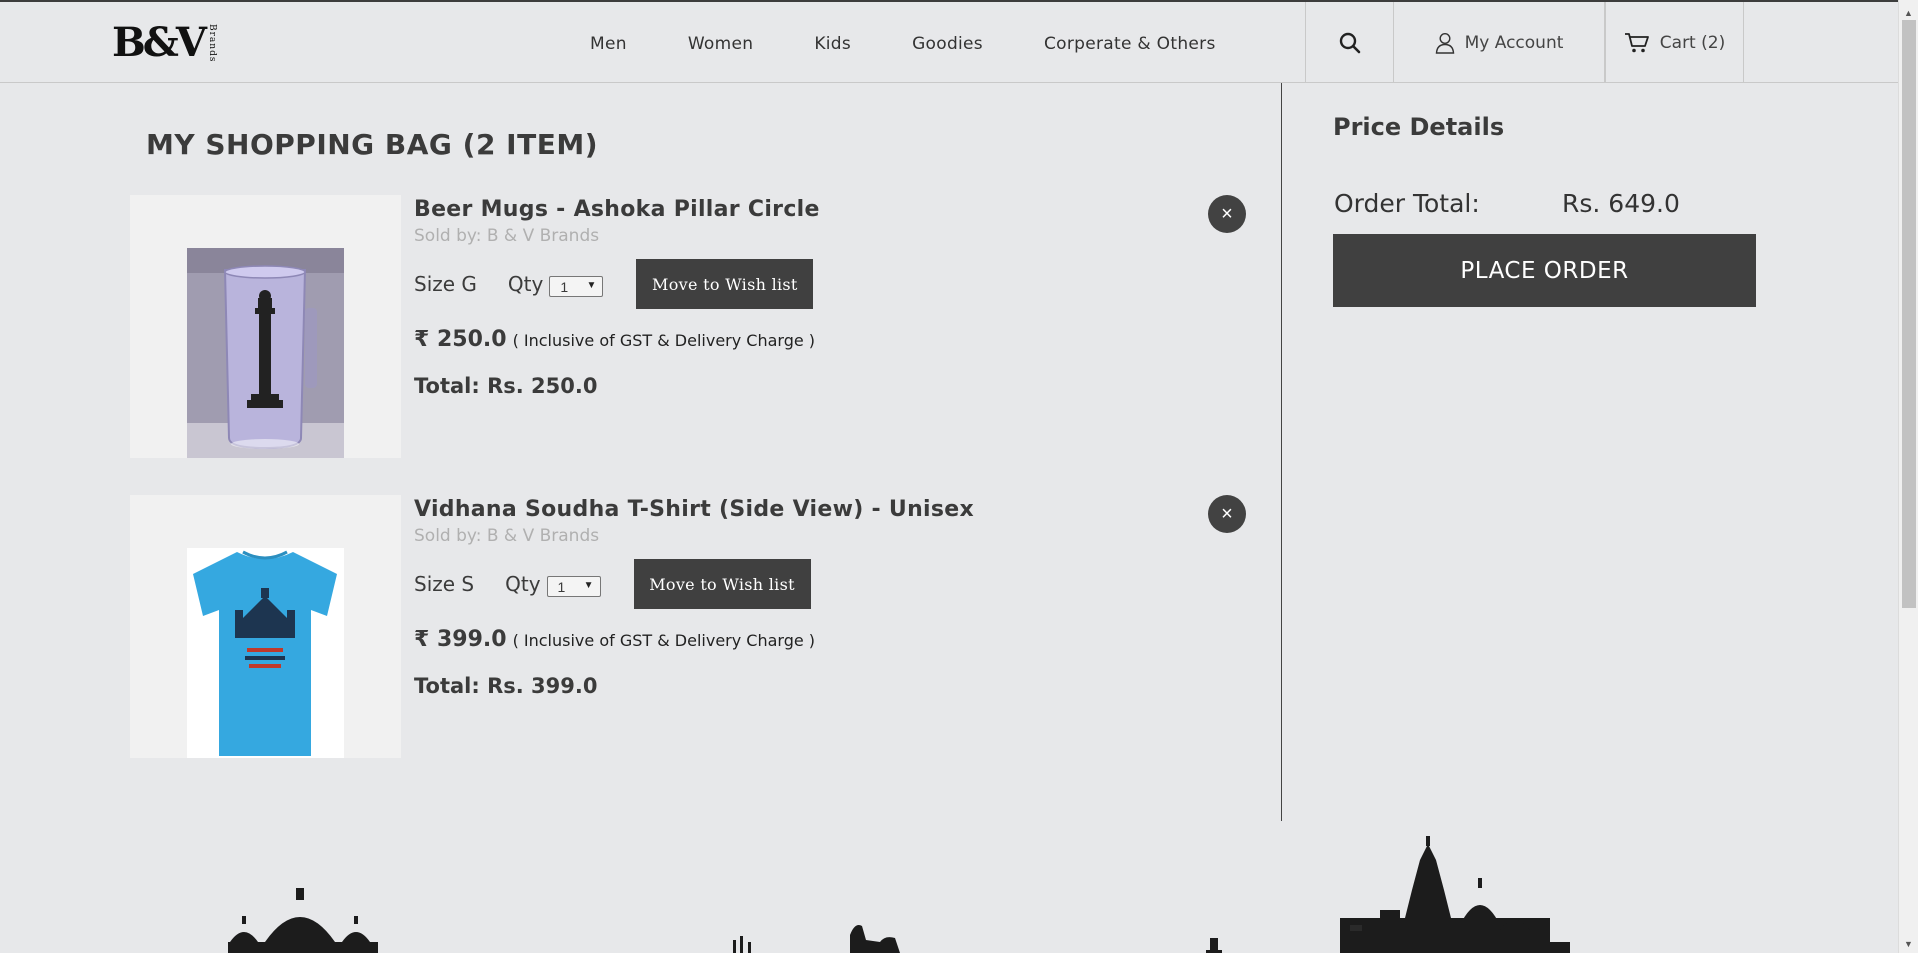  What do you see at coordinates (506, 386) in the screenshot?
I see `item-total: Total: Rs. 250.0` at bounding box center [506, 386].